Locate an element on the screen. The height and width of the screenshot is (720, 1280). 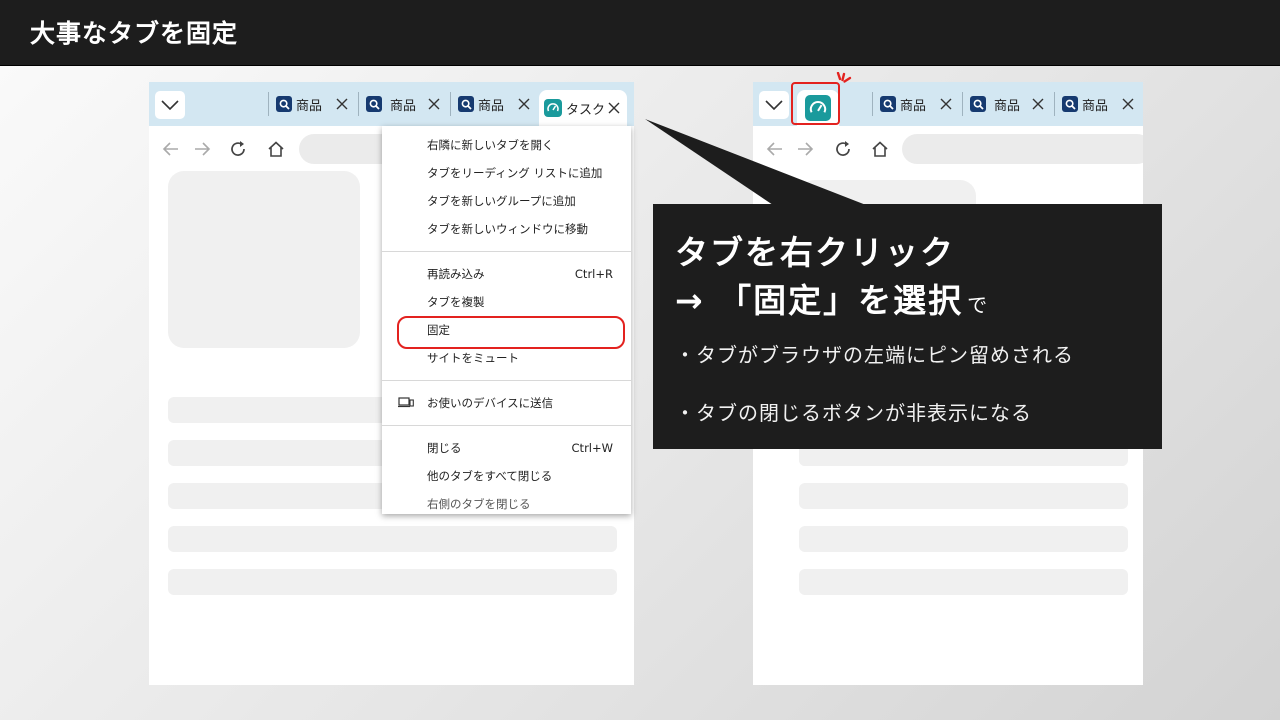
callout-bullet: ・タブの閉じるボタンが非表示になる is located at coordinates (853, 413).